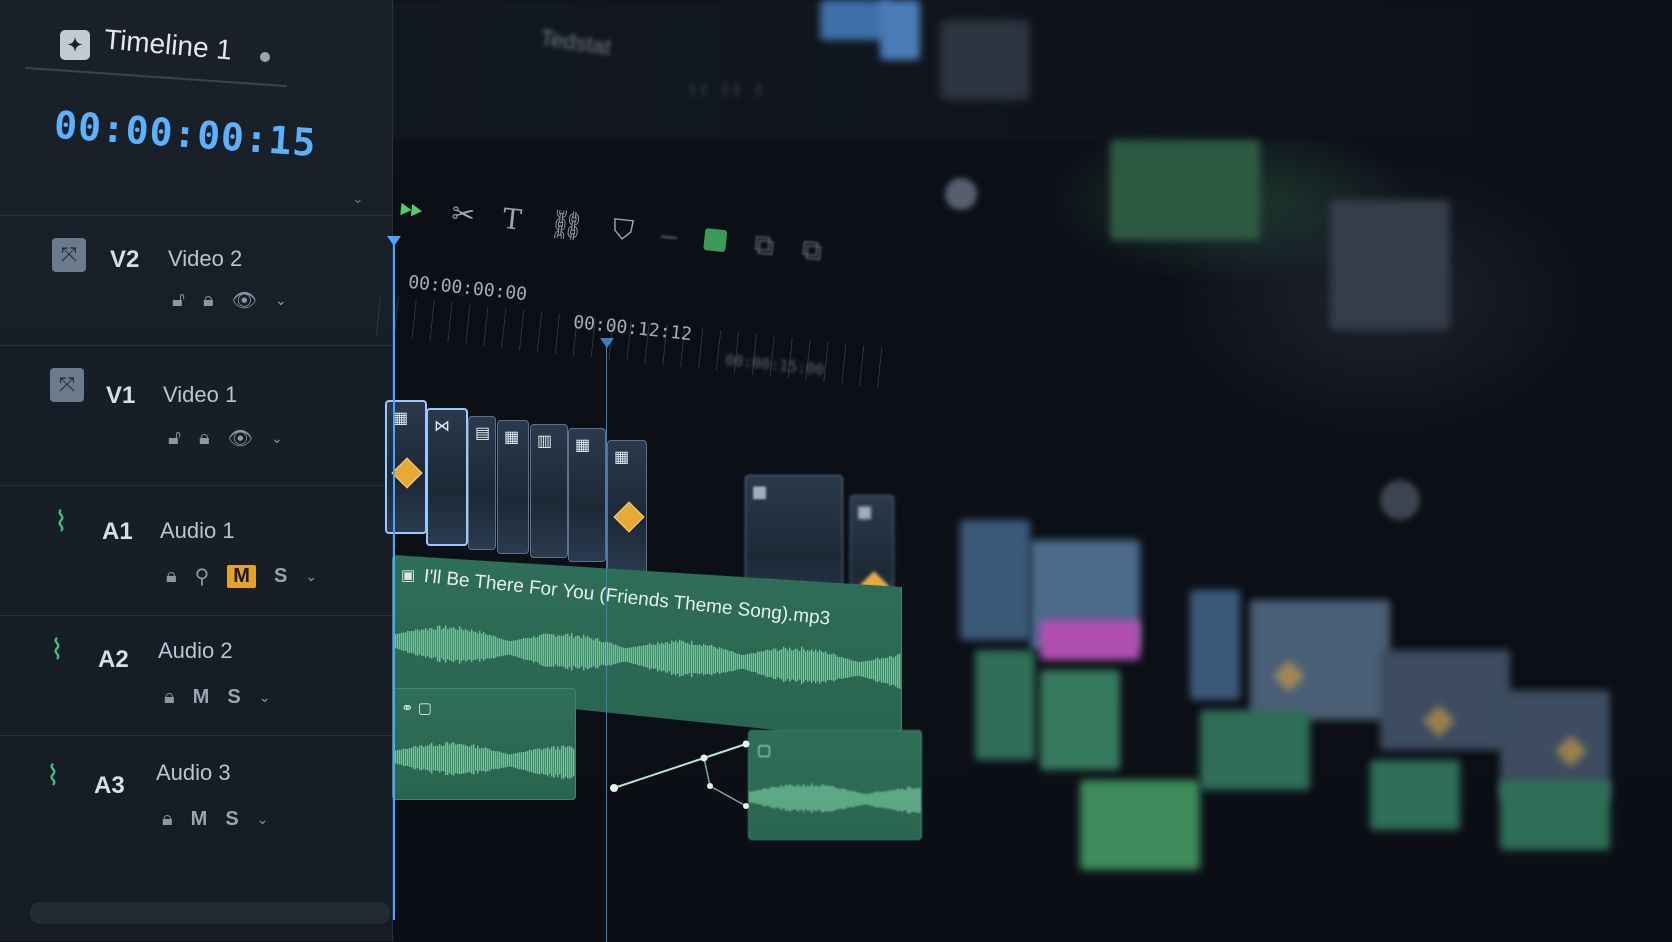 This screenshot has height=942, width=1672. I want to click on link-icon: ⚲, so click(202, 576).